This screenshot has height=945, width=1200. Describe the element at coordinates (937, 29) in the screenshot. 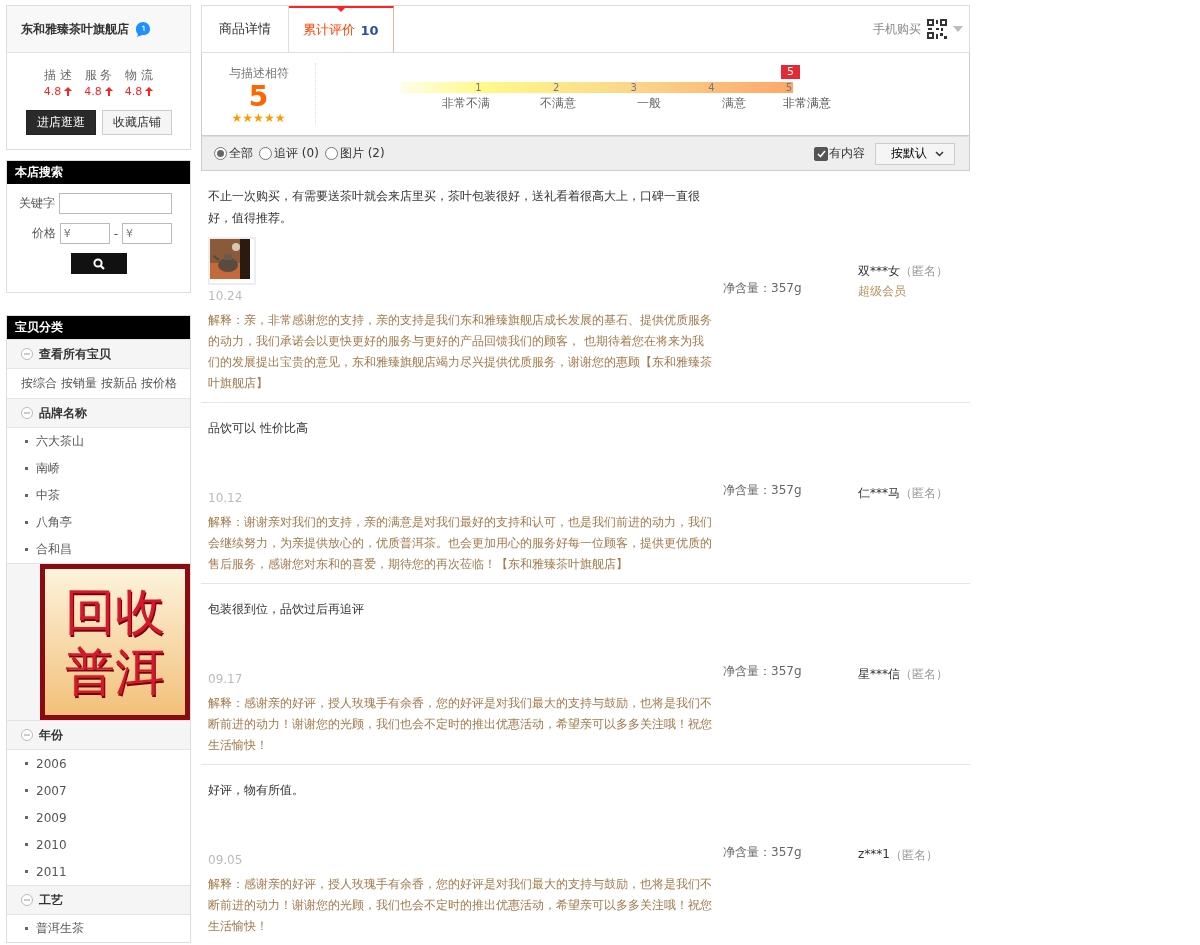

I see `qr-code-icon` at that location.